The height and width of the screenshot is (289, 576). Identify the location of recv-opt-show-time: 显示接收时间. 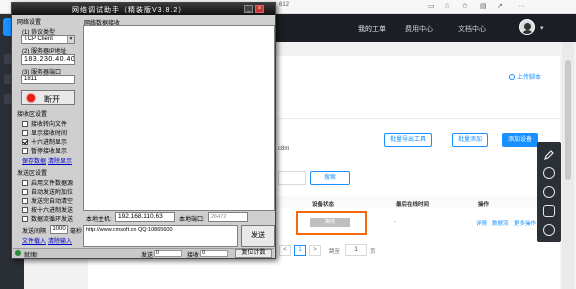
(44, 132).